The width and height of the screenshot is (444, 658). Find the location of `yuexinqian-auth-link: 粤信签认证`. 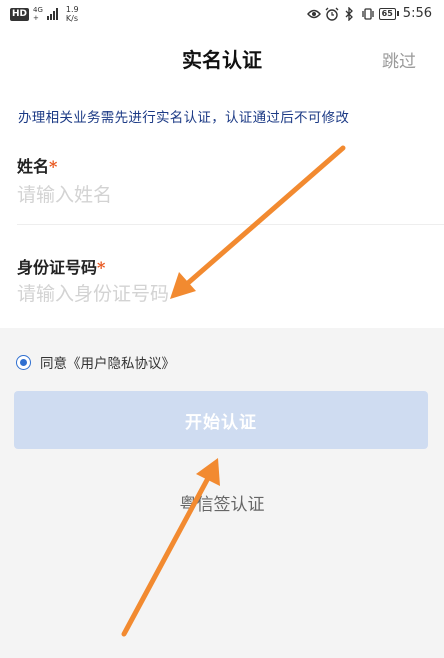

yuexinqian-auth-link: 粤信签认证 is located at coordinates (222, 502).